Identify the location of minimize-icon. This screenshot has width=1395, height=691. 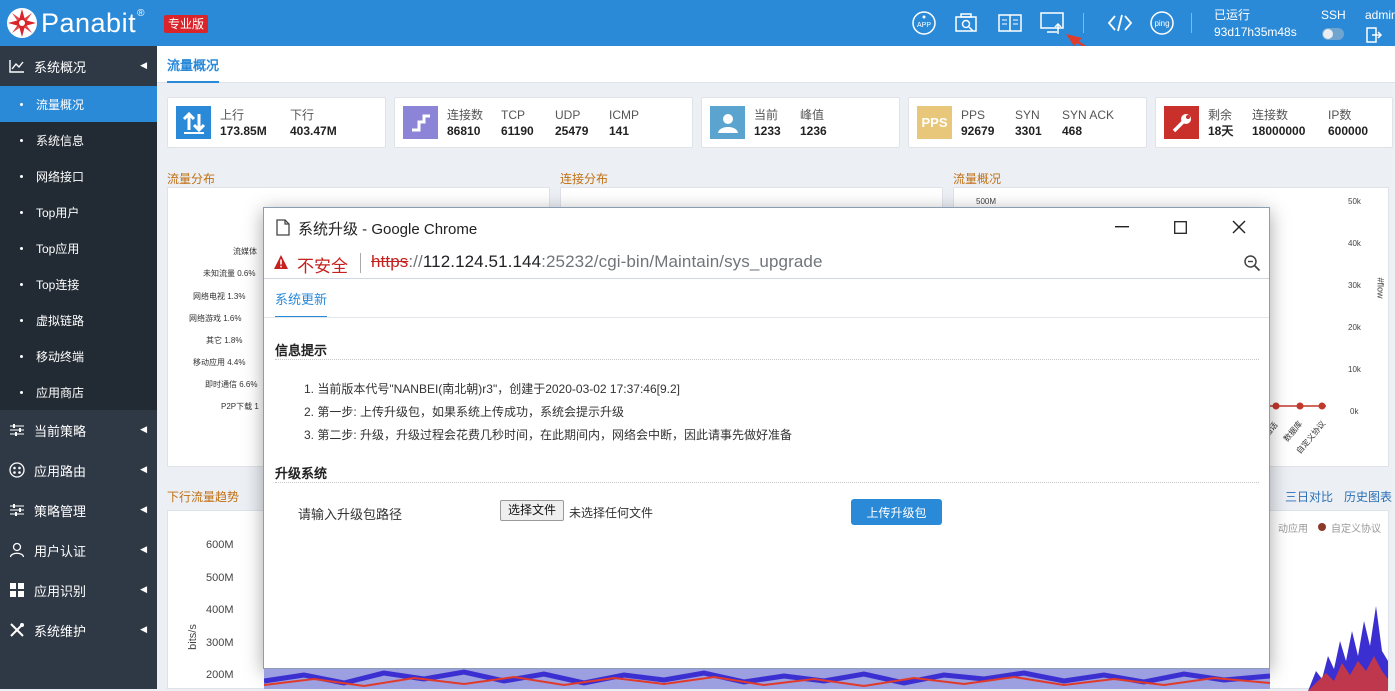
(1122, 227).